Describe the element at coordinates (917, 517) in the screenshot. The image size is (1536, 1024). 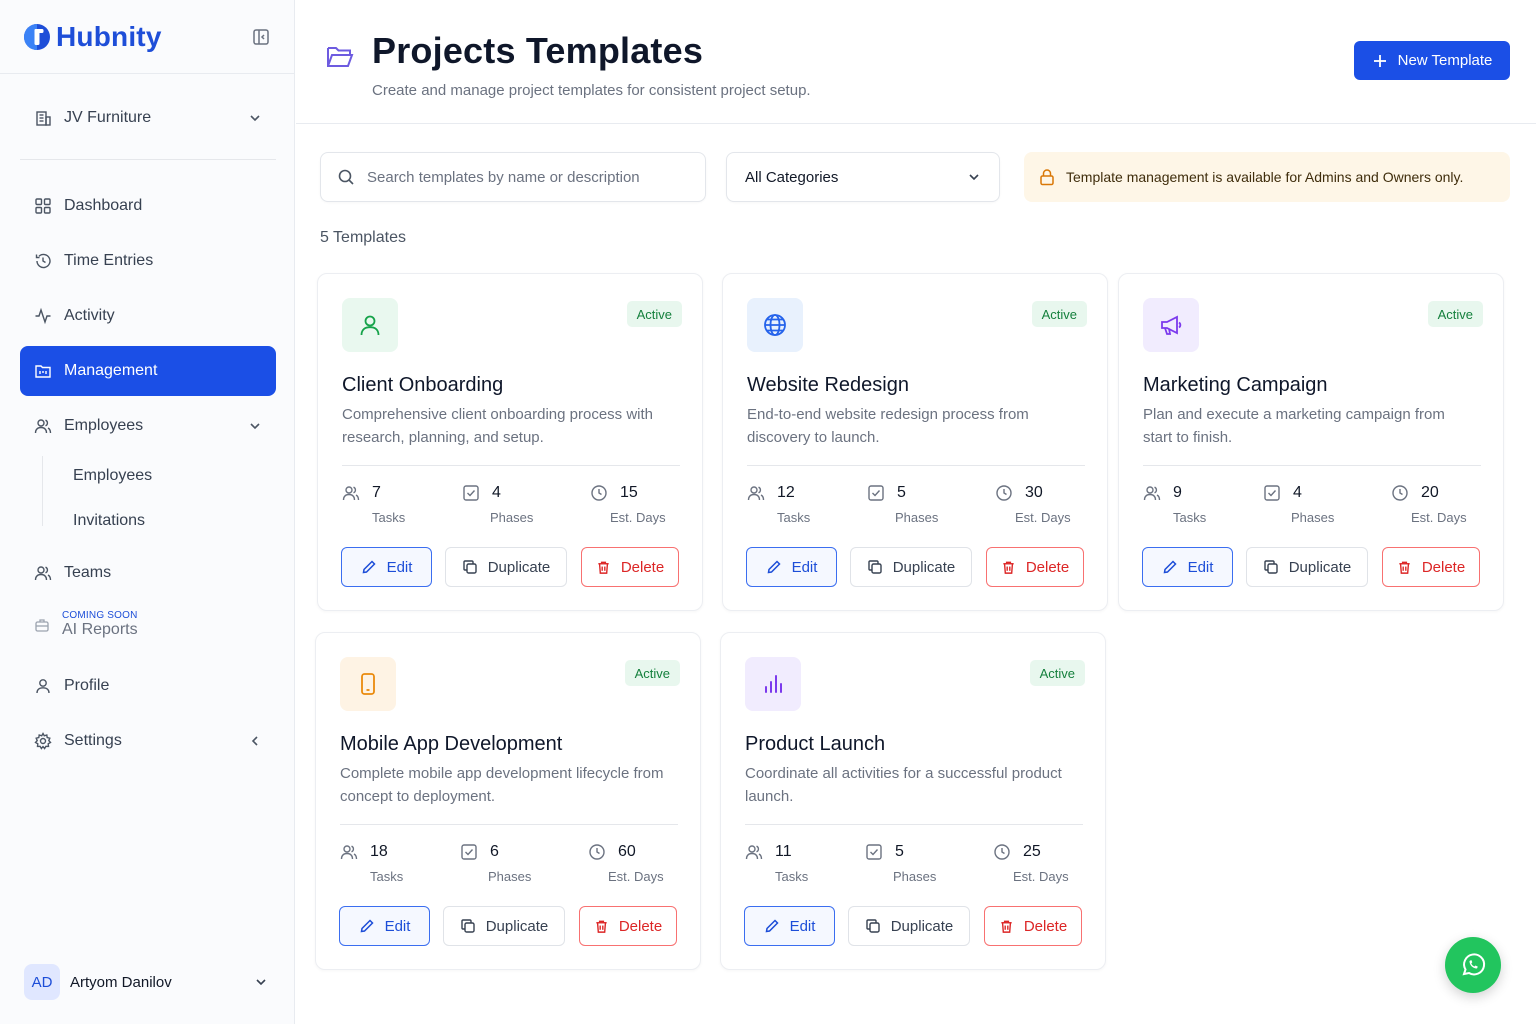
I see `stat-phases-label: Phases` at that location.